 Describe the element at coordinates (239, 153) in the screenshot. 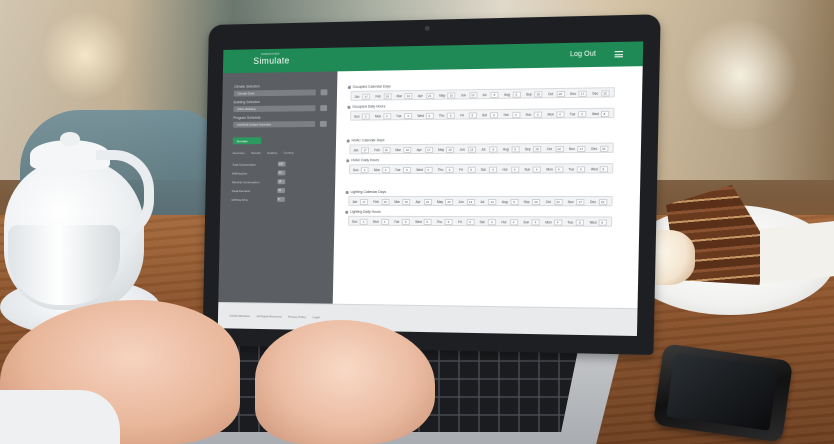

I see `tab-summary: Summary` at that location.